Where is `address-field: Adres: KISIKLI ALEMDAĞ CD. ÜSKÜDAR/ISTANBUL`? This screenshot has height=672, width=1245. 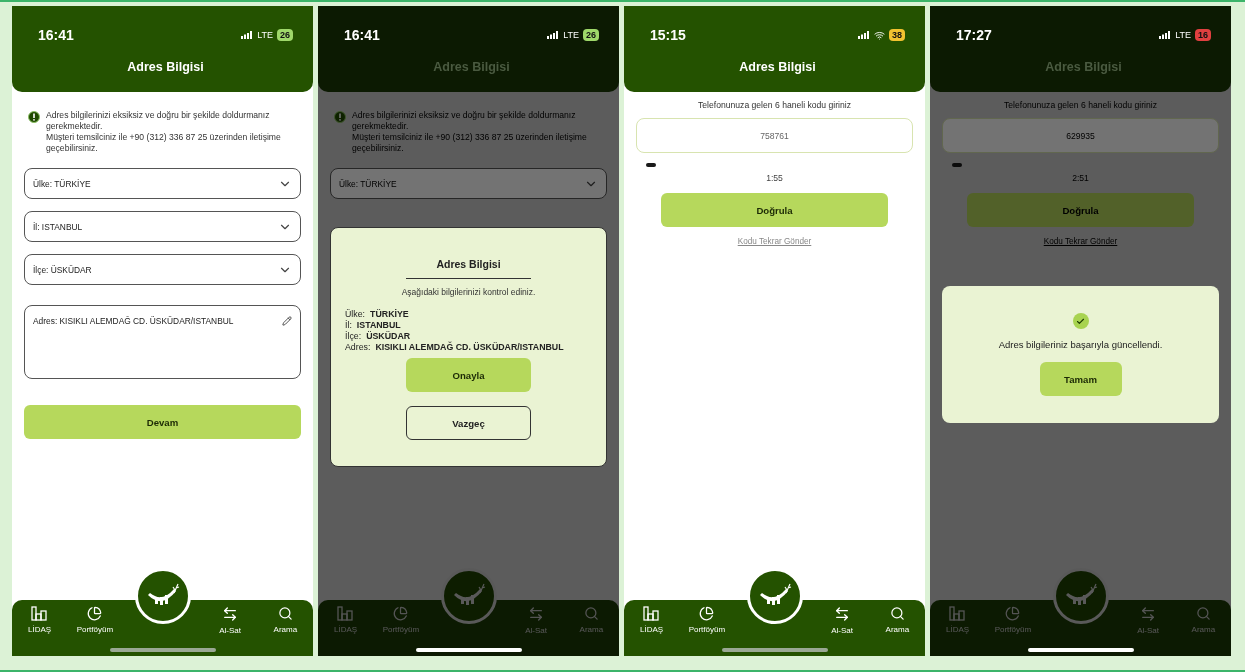
address-field: Adres: KISIKLI ALEMDAĞ CD. ÜSKÜDAR/ISTANBUL is located at coordinates (162, 342).